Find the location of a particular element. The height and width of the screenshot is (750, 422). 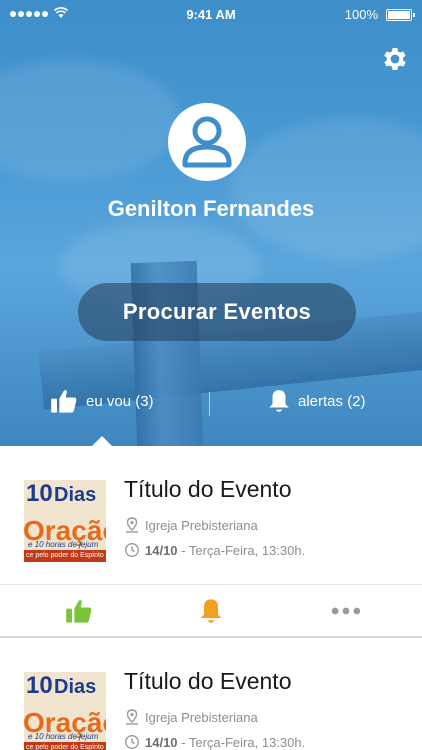

more-button is located at coordinates (346, 611).